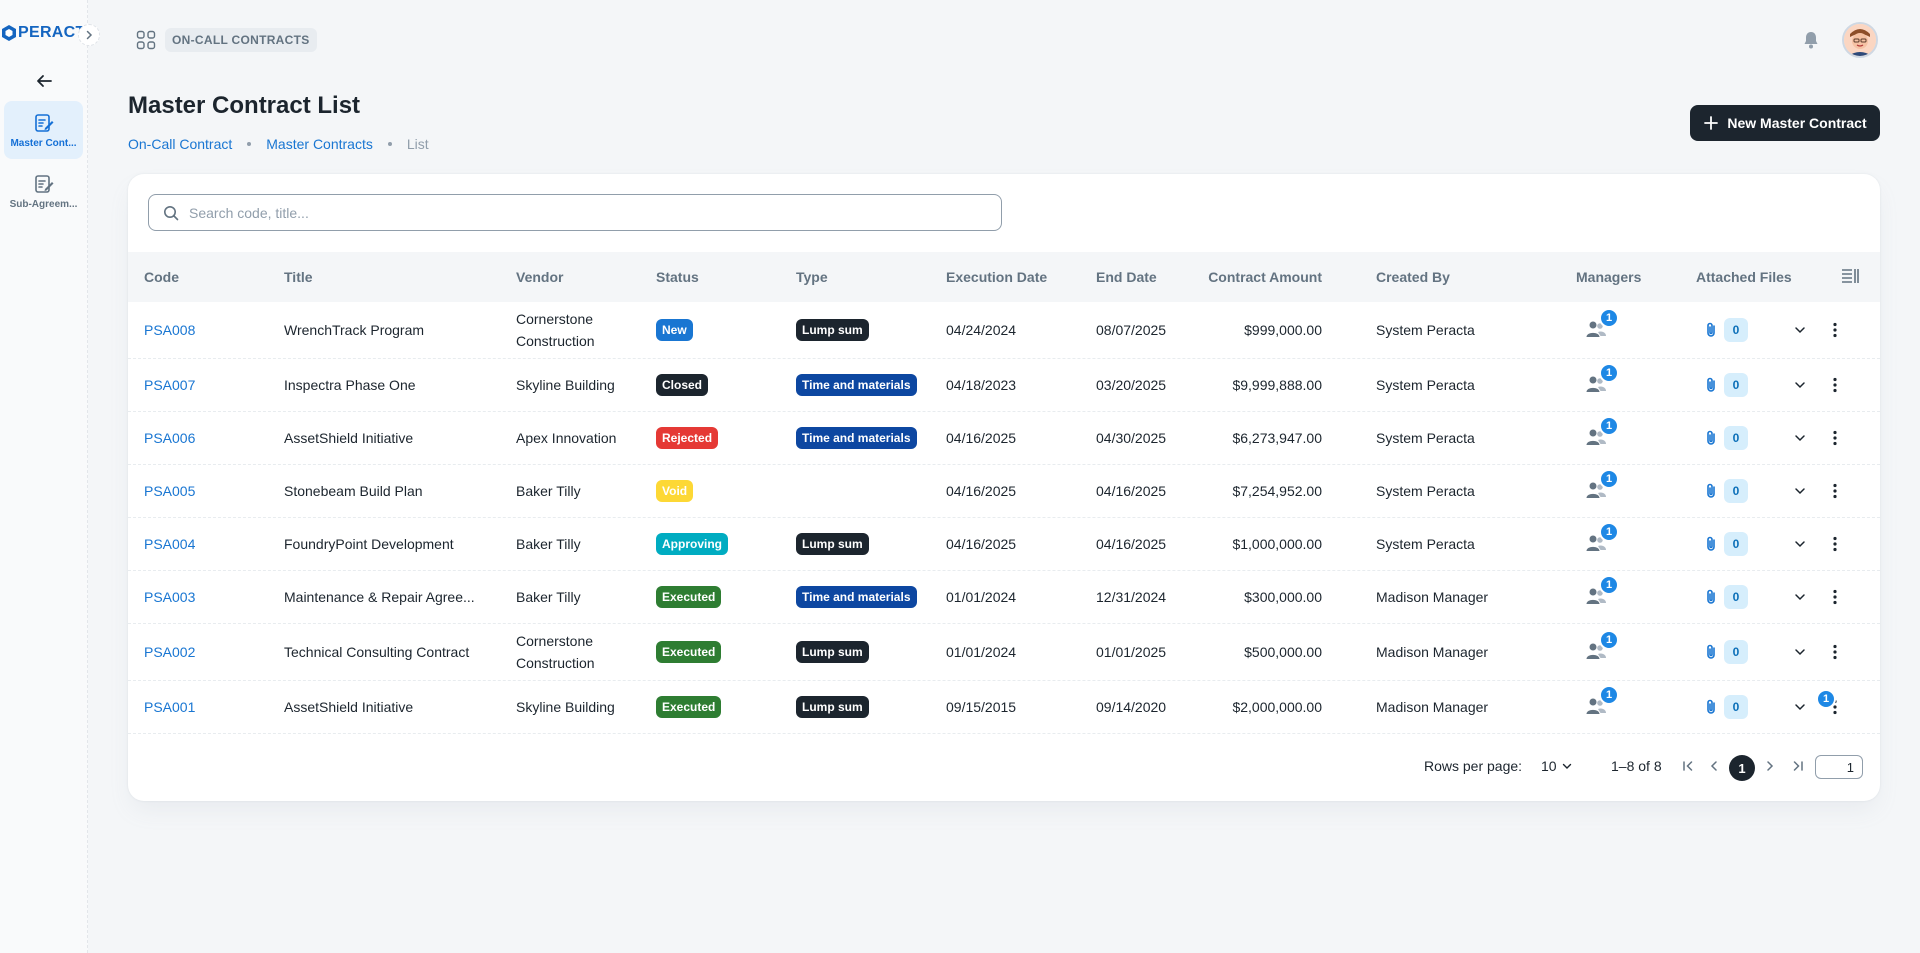 Image resolution: width=1920 pixels, height=953 pixels. Describe the element at coordinates (169, 385) in the screenshot. I see `contract-code-link: PSA007` at that location.